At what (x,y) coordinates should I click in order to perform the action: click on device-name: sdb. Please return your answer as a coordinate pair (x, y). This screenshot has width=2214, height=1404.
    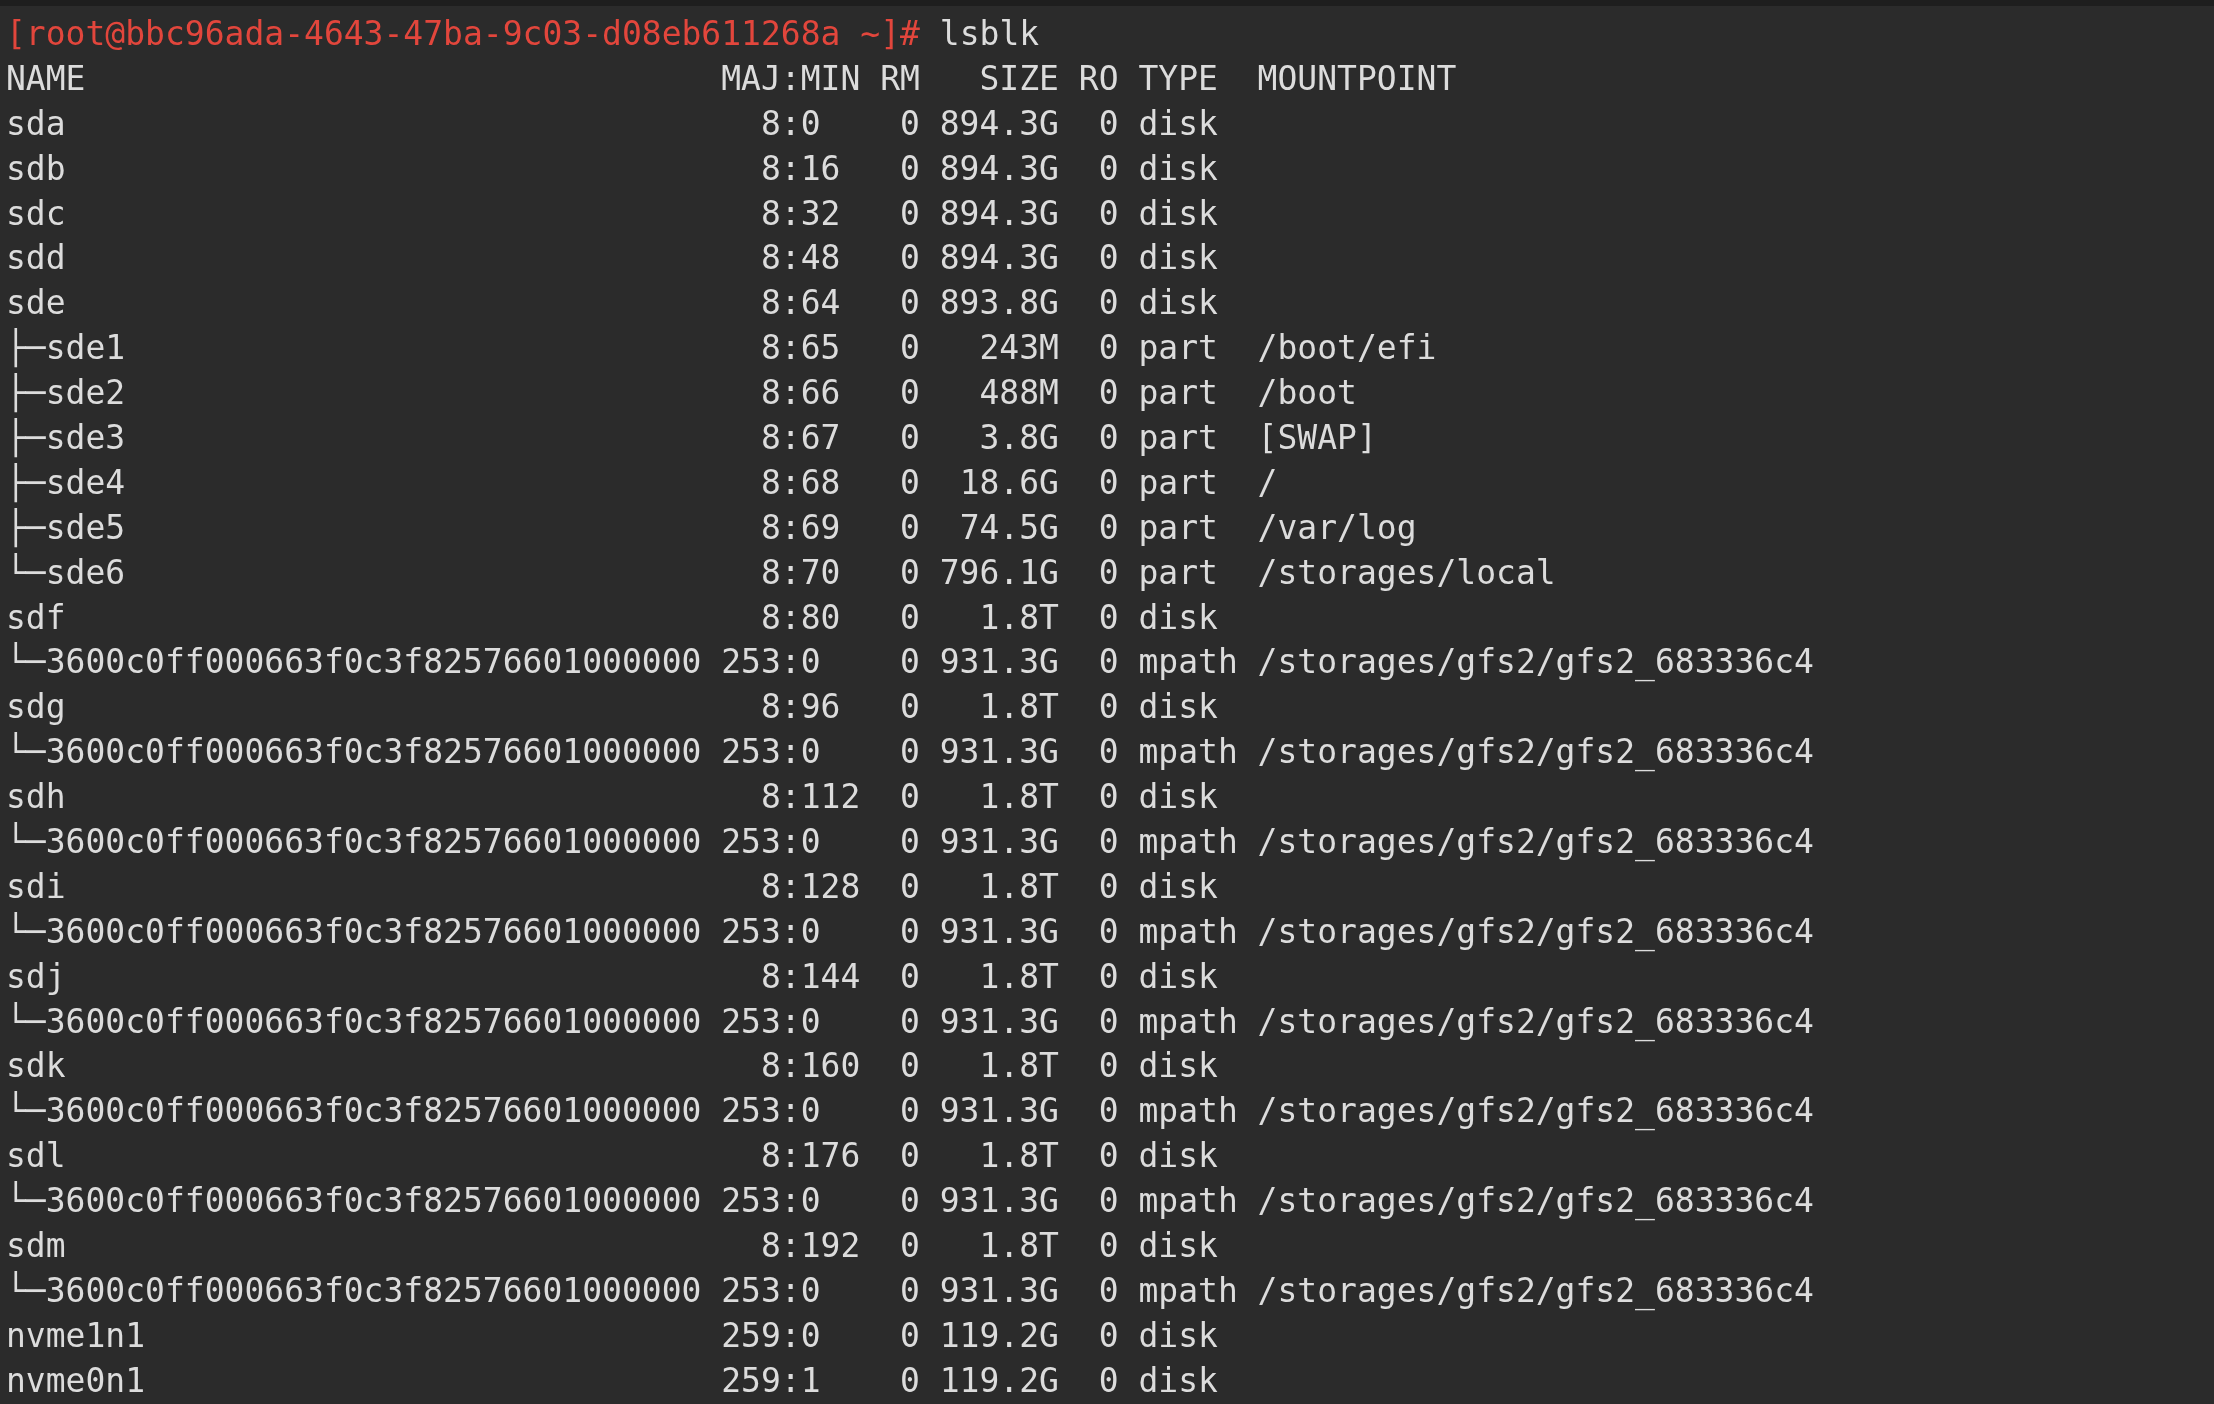
    Looking at the image, I should click on (36, 168).